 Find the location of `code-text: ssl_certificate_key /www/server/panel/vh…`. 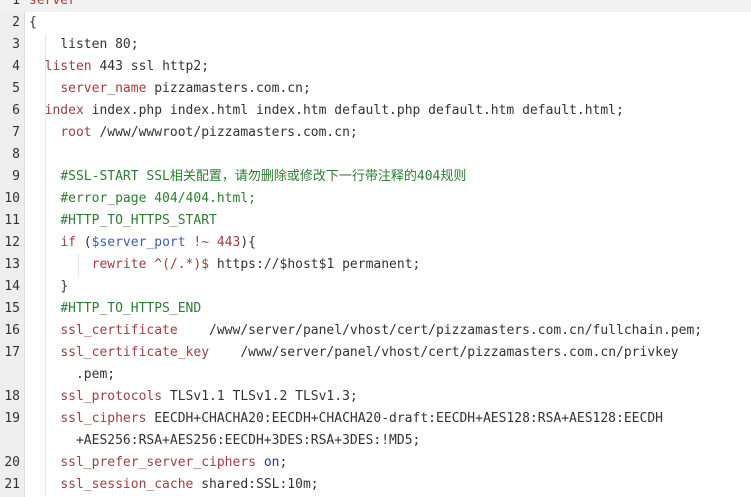

code-text: ssl_certificate_key /www/server/panel/vh… is located at coordinates (390, 364).